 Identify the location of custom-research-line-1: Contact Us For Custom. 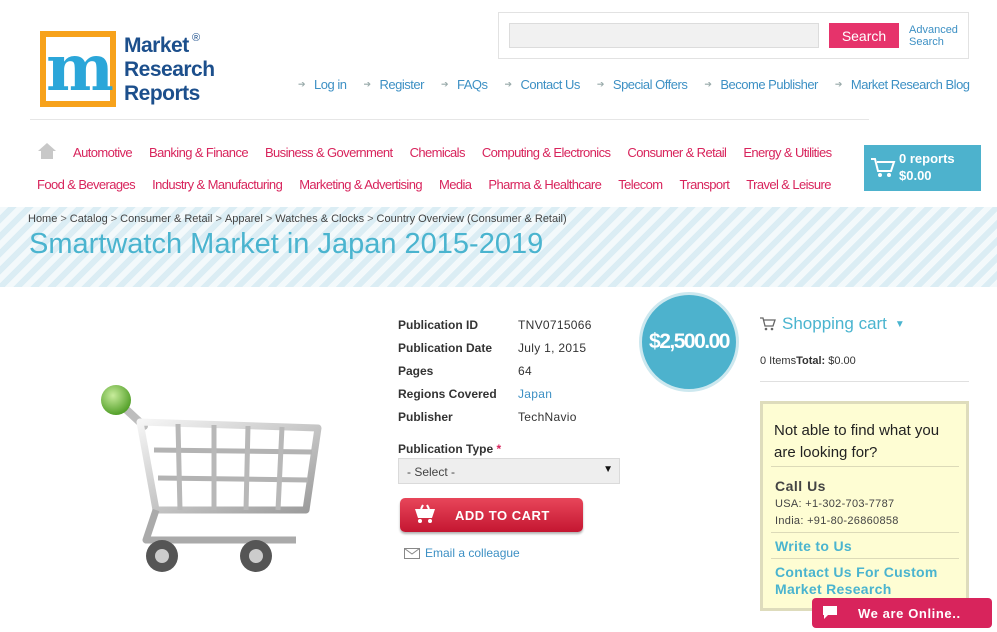
(856, 572).